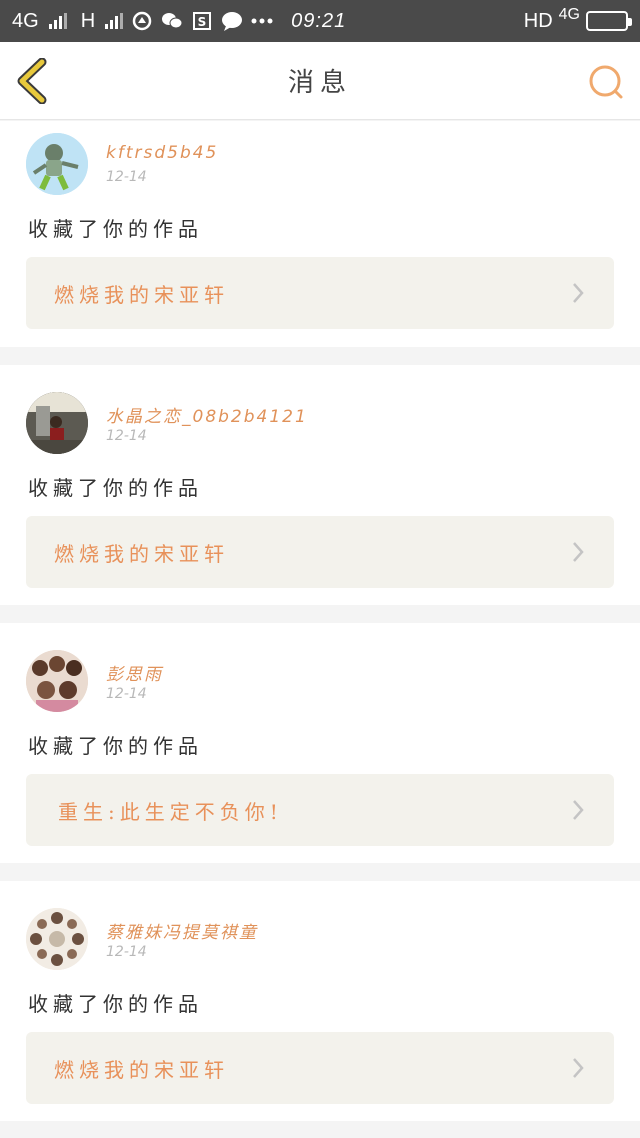 This screenshot has width=640, height=1138. I want to click on network-label-3: 4G, so click(569, 14).